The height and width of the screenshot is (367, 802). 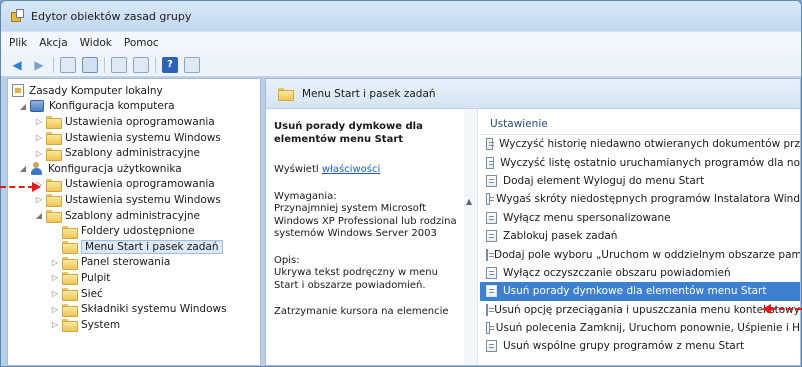 What do you see at coordinates (104, 64) in the screenshot?
I see `toolbar-separator` at bounding box center [104, 64].